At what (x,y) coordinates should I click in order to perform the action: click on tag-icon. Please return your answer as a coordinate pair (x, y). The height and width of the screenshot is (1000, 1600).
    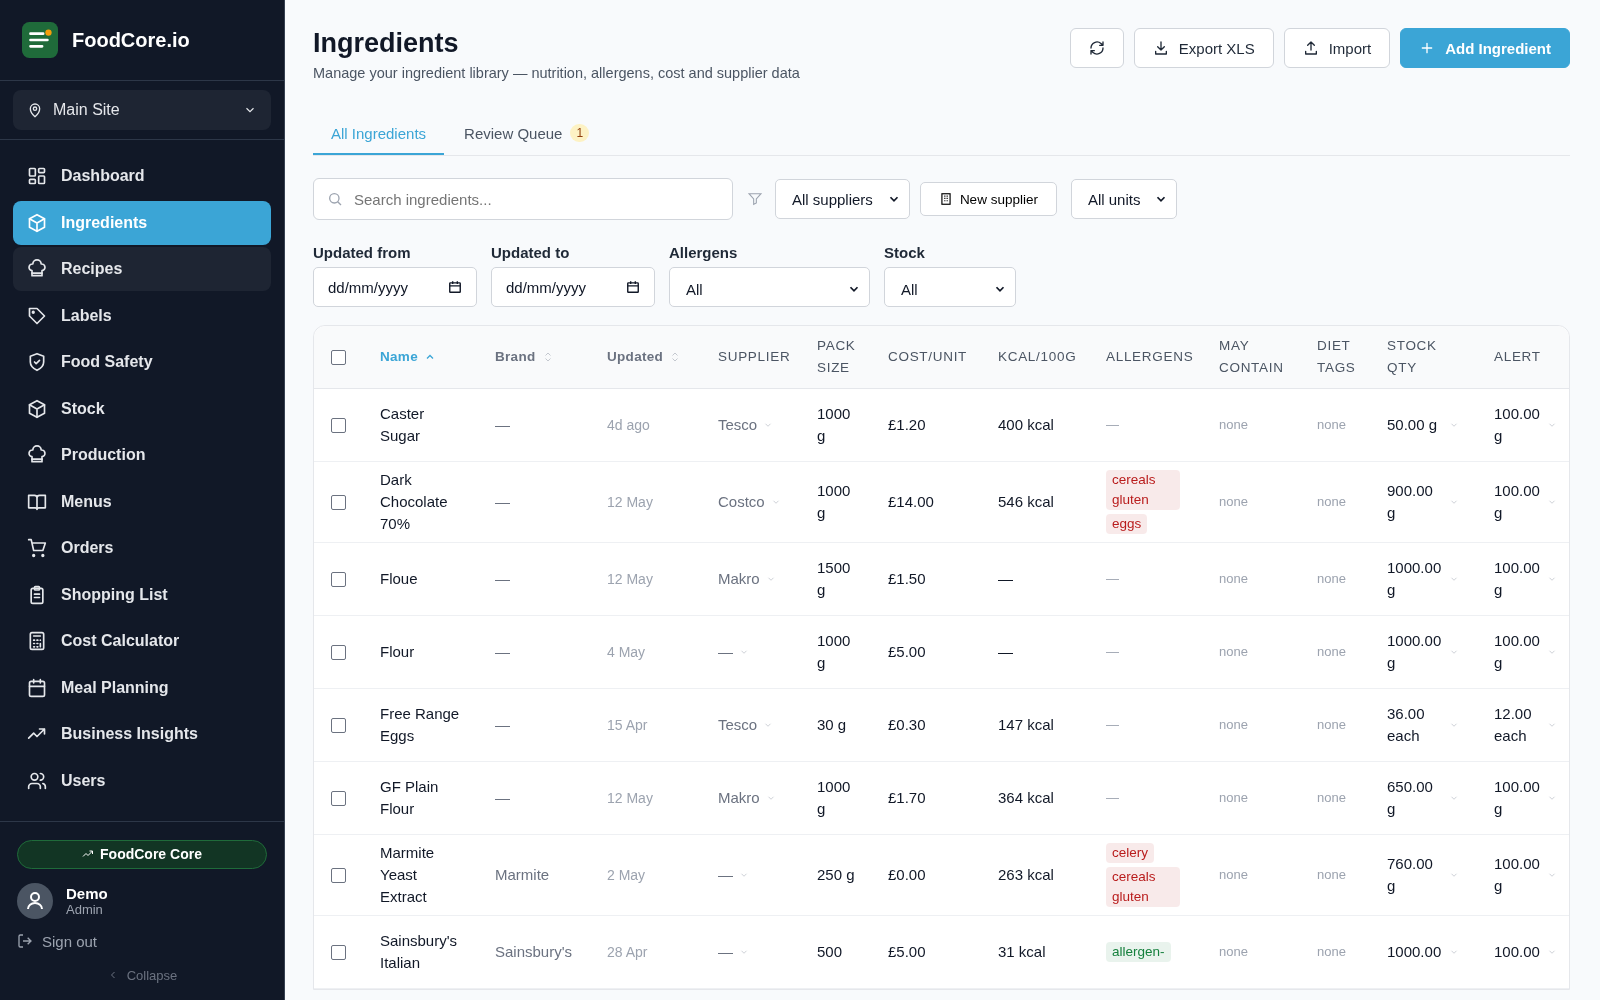
    Looking at the image, I should click on (37, 315).